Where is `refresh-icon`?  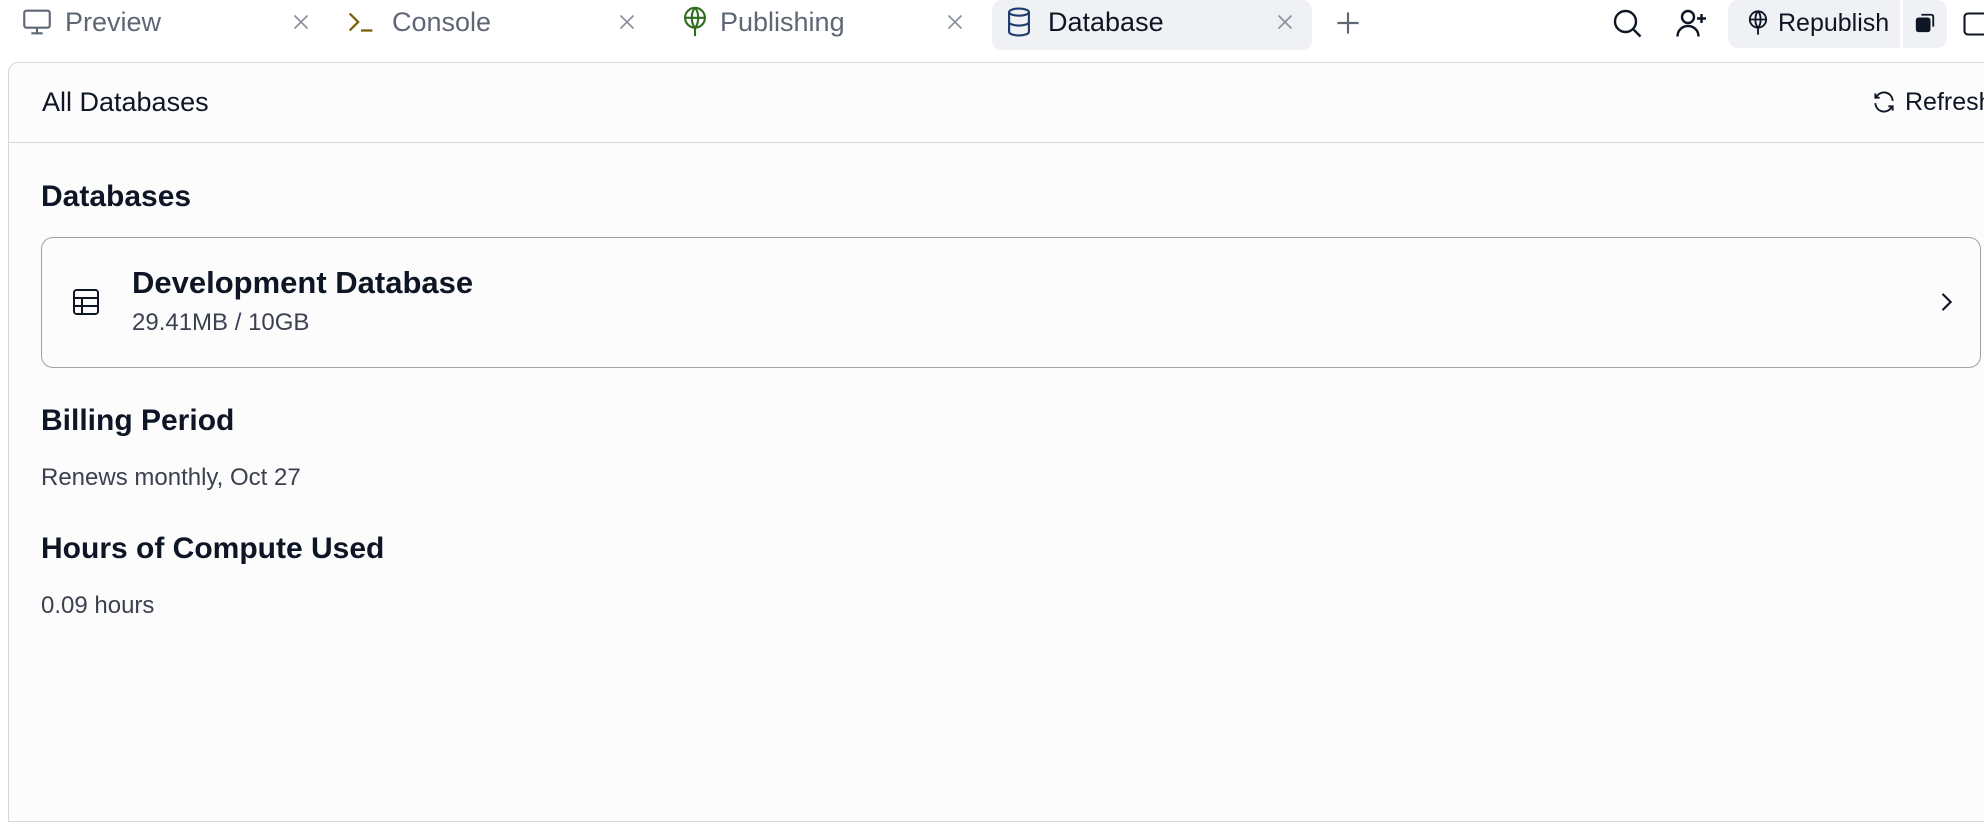
refresh-icon is located at coordinates (1884, 102).